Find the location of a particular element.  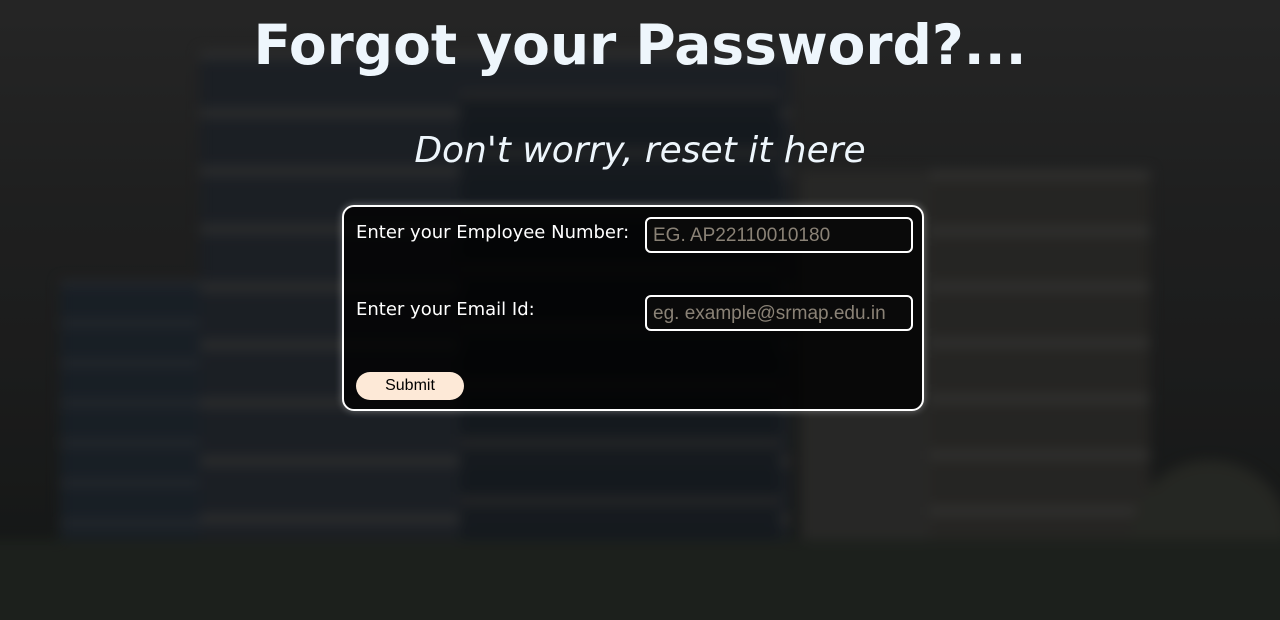

employee-number-label: Enter your Employee Number: is located at coordinates (493, 232).